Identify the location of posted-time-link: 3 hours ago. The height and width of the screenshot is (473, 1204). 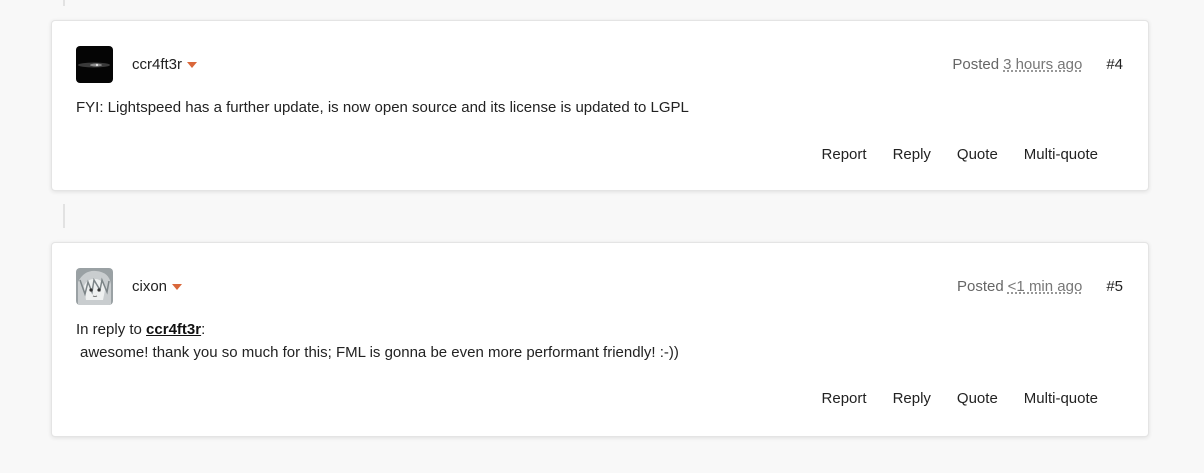
(1042, 64).